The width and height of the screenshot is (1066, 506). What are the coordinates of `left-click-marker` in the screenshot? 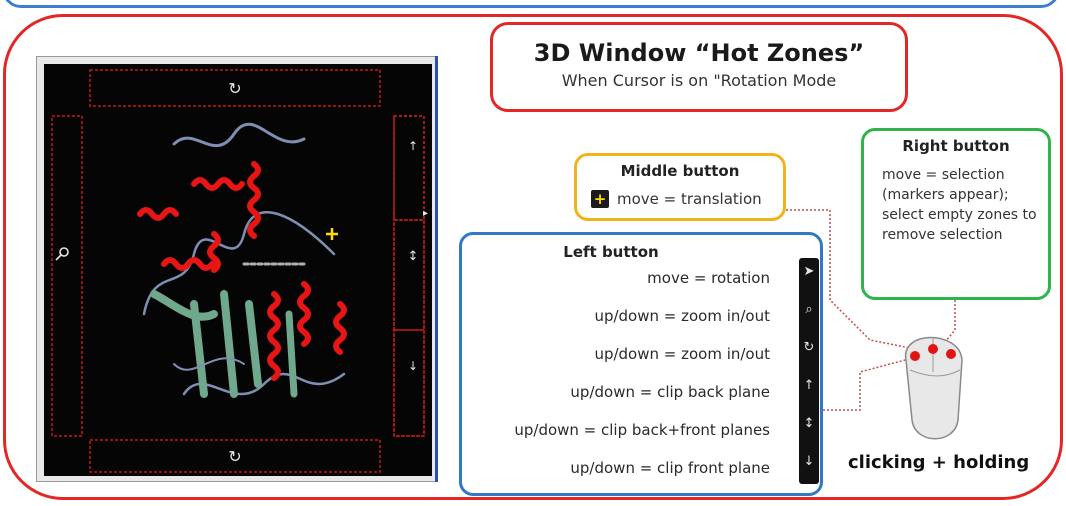 It's located at (915, 356).